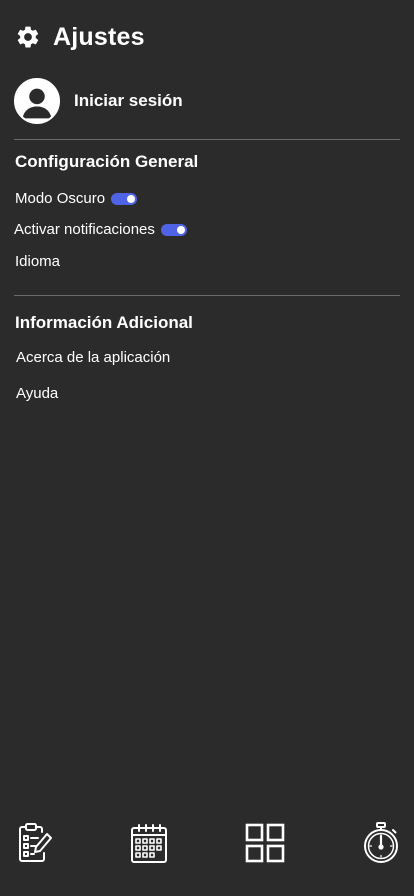  Describe the element at coordinates (99, 36) in the screenshot. I see `page-title: Ajustes` at that location.